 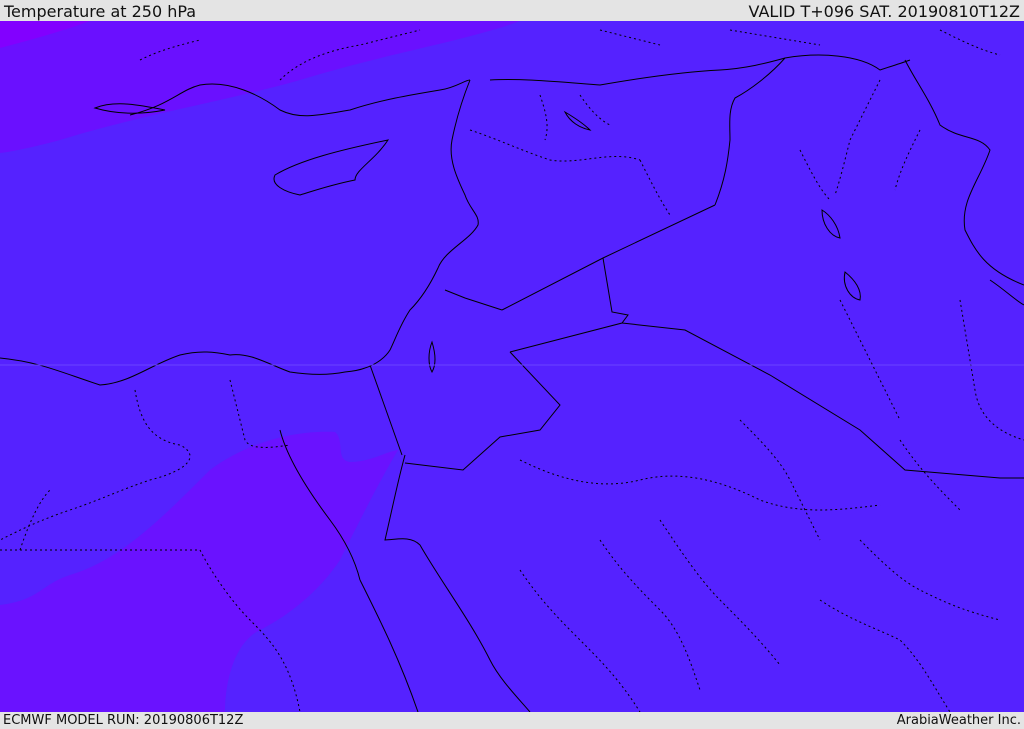 What do you see at coordinates (123, 720) in the screenshot?
I see `model-run-label: ECMWF MODEL RUN: 20190806T12Z` at bounding box center [123, 720].